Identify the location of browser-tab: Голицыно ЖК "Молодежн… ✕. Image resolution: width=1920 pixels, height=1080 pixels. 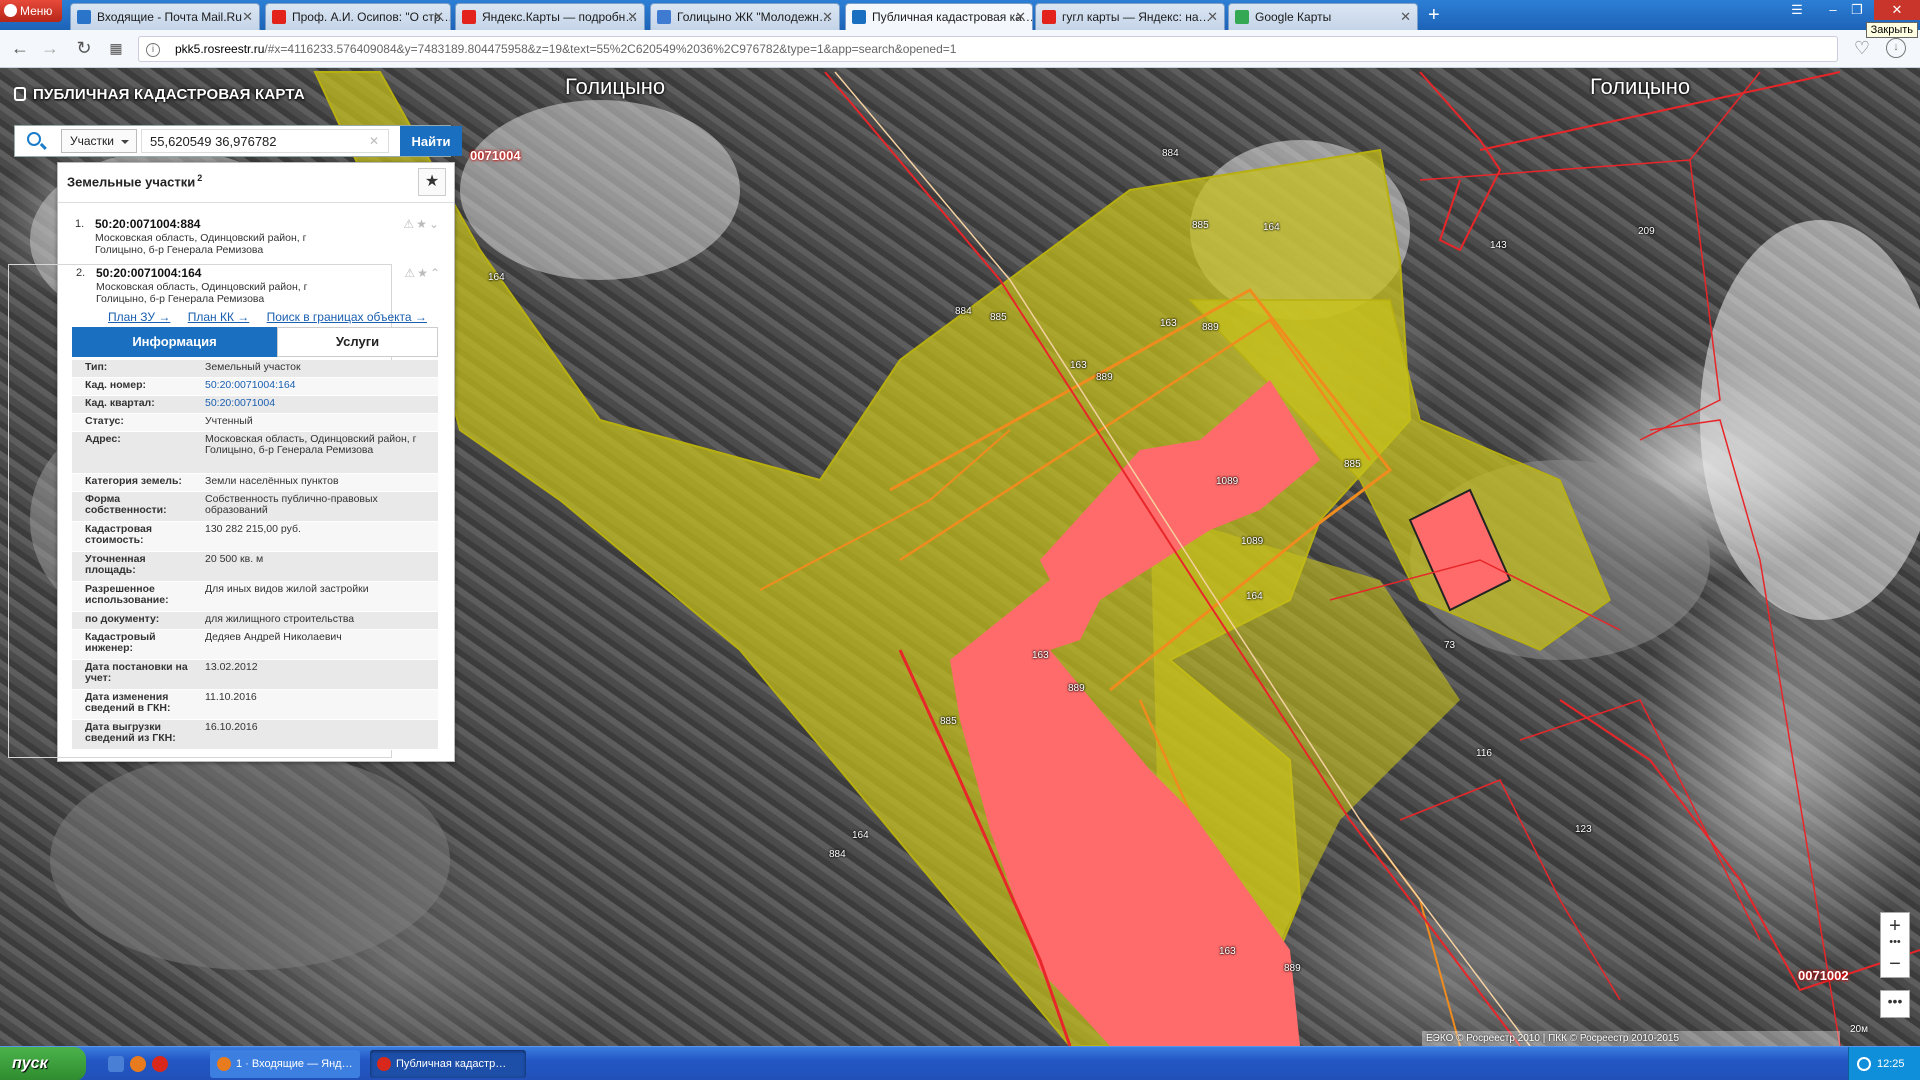
(745, 16).